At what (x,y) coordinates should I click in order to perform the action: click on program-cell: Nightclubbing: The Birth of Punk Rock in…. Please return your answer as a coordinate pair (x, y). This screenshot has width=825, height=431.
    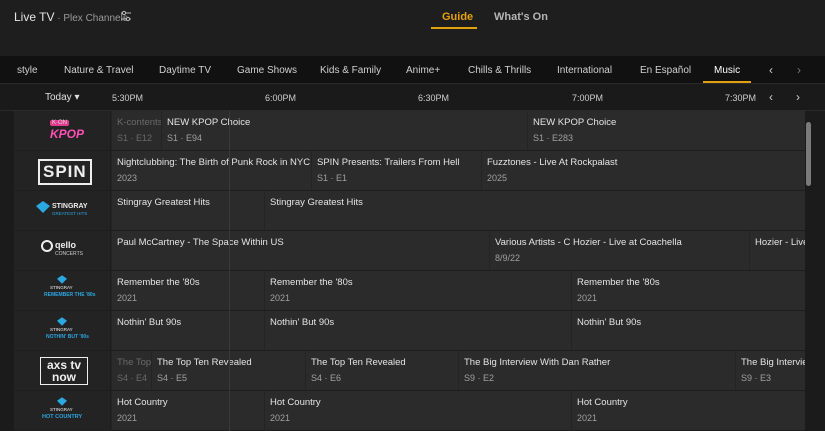
    Looking at the image, I should click on (211, 170).